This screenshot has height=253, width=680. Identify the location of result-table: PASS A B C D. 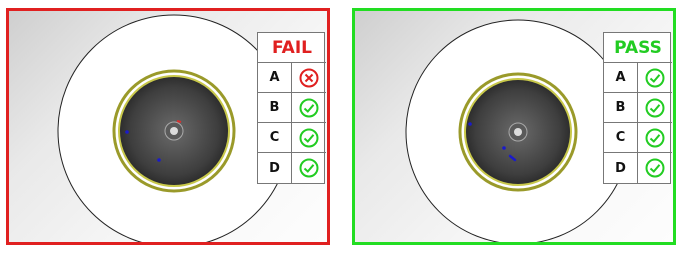
(637, 108).